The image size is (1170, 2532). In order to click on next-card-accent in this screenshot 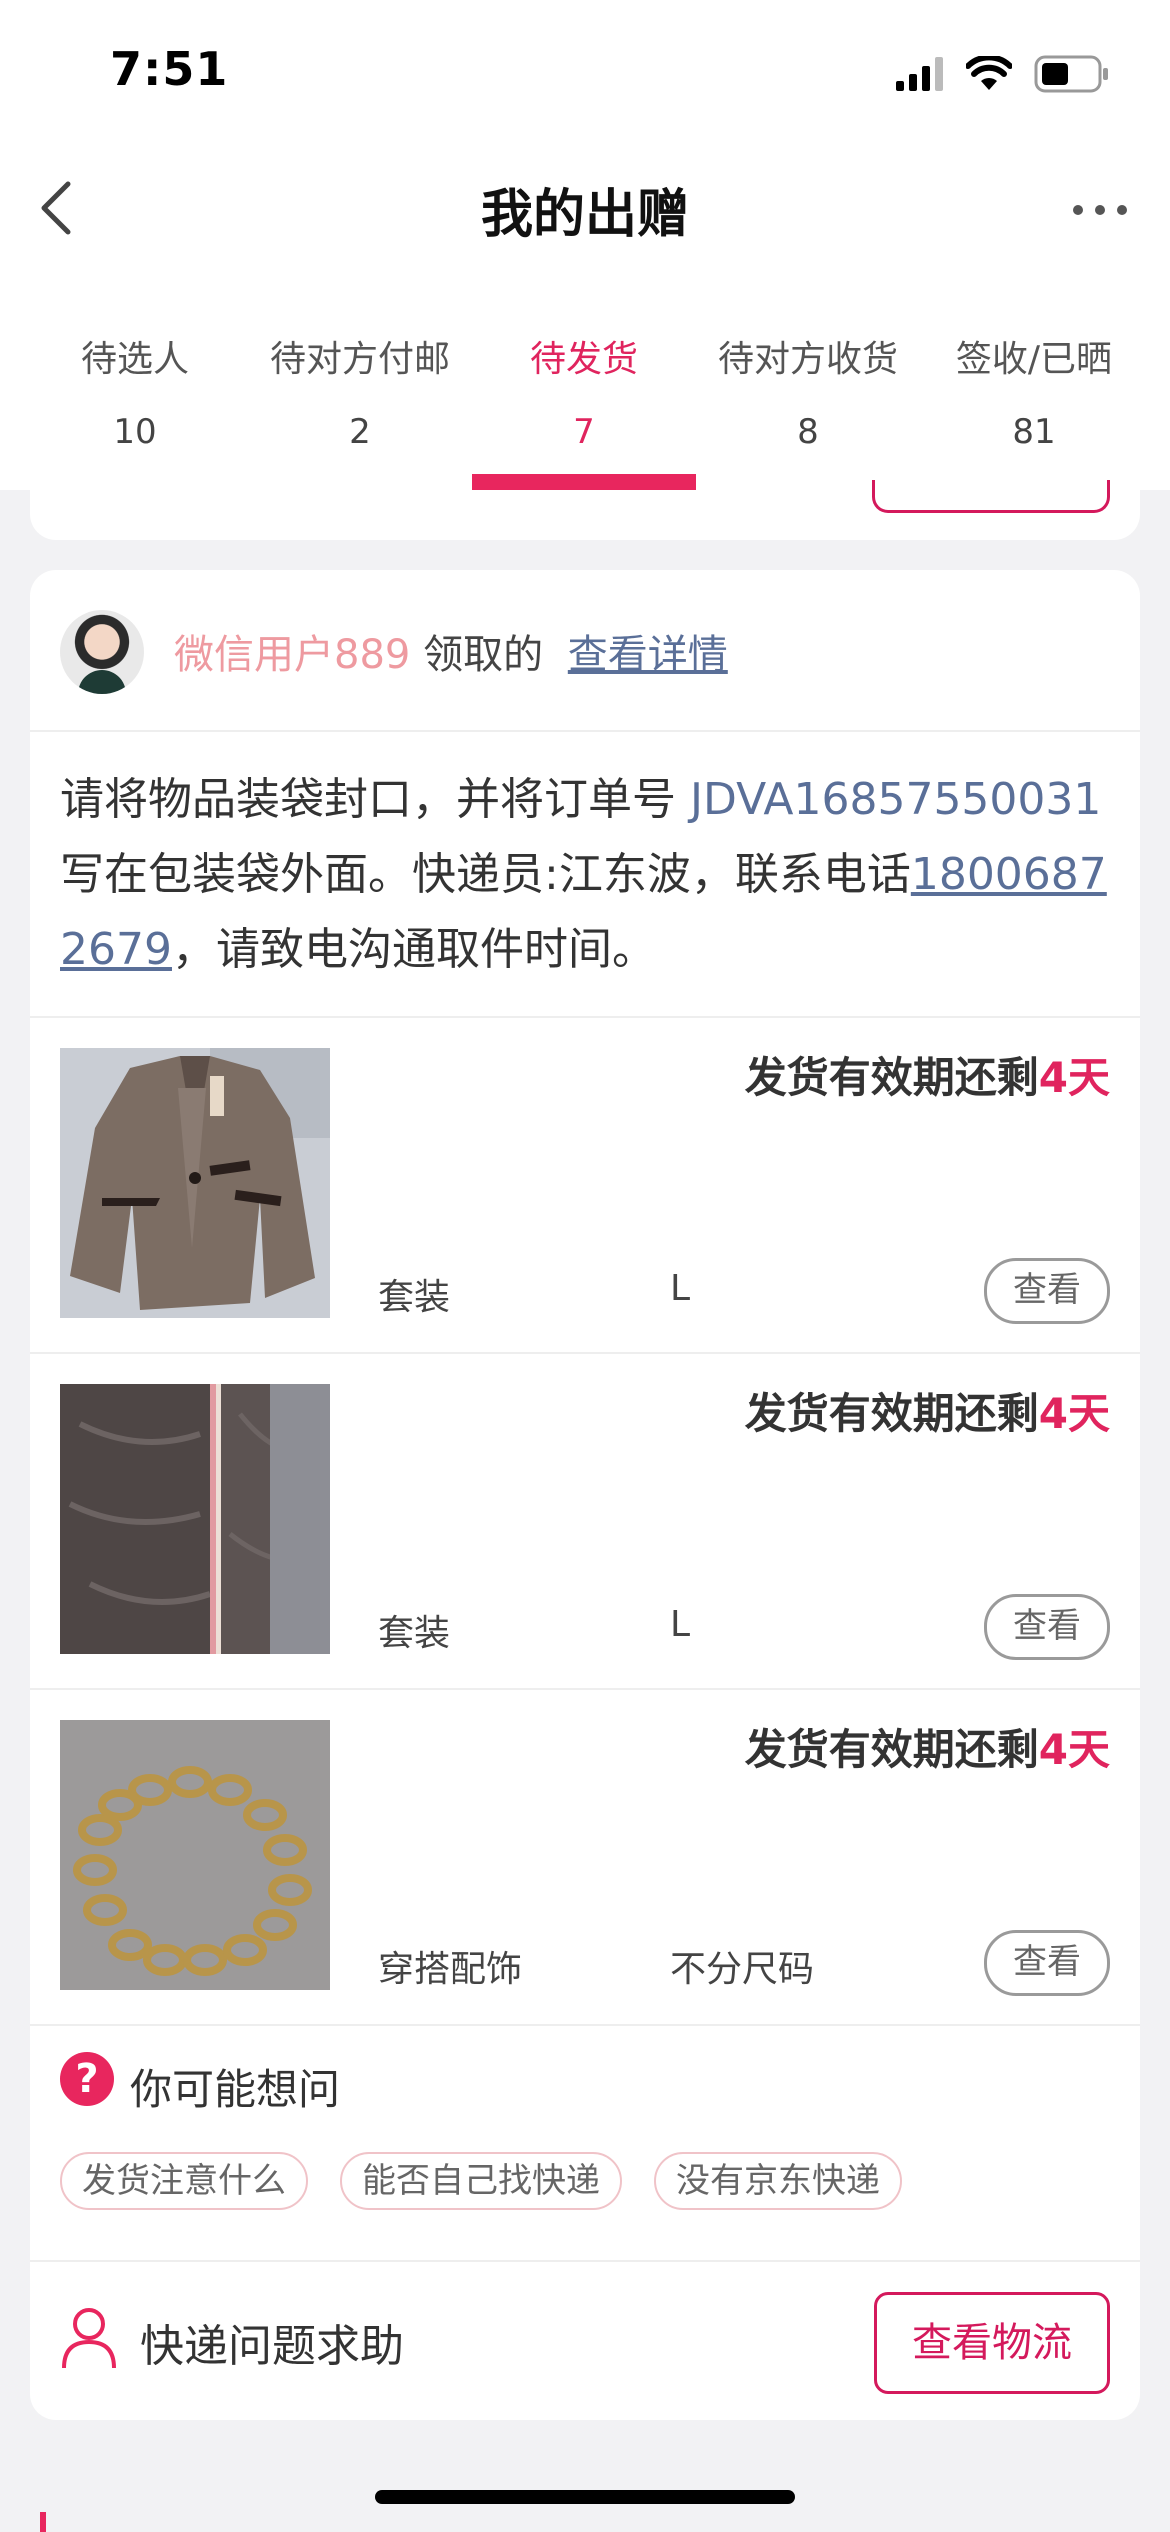, I will do `click(43, 2522)`.